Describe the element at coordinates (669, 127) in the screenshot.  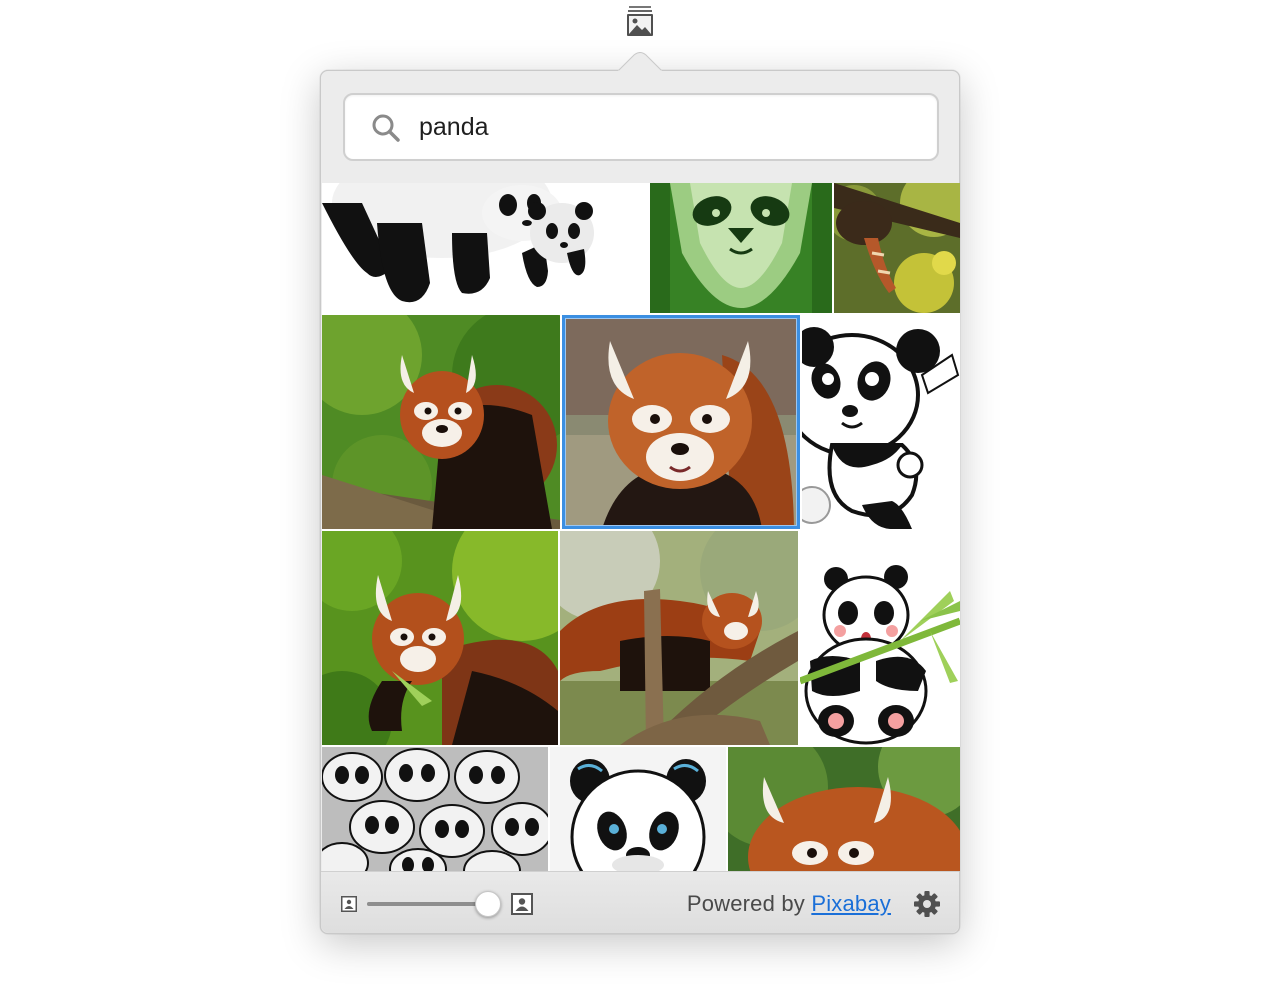
I see `search-input` at that location.